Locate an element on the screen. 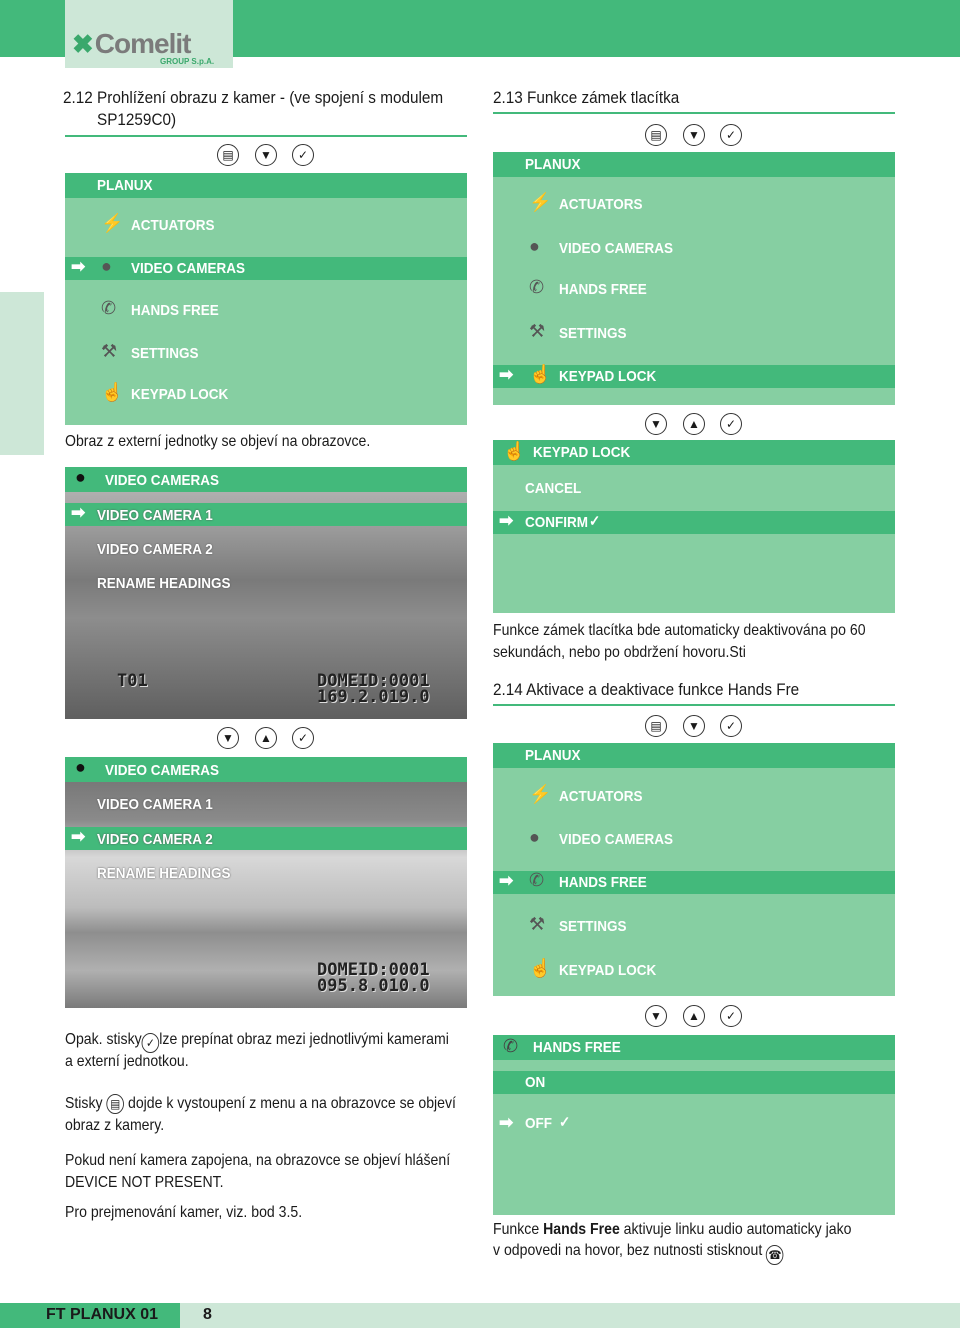 The height and width of the screenshot is (1336, 960). wrench-icon: ⚒ is located at coordinates (537, 924).